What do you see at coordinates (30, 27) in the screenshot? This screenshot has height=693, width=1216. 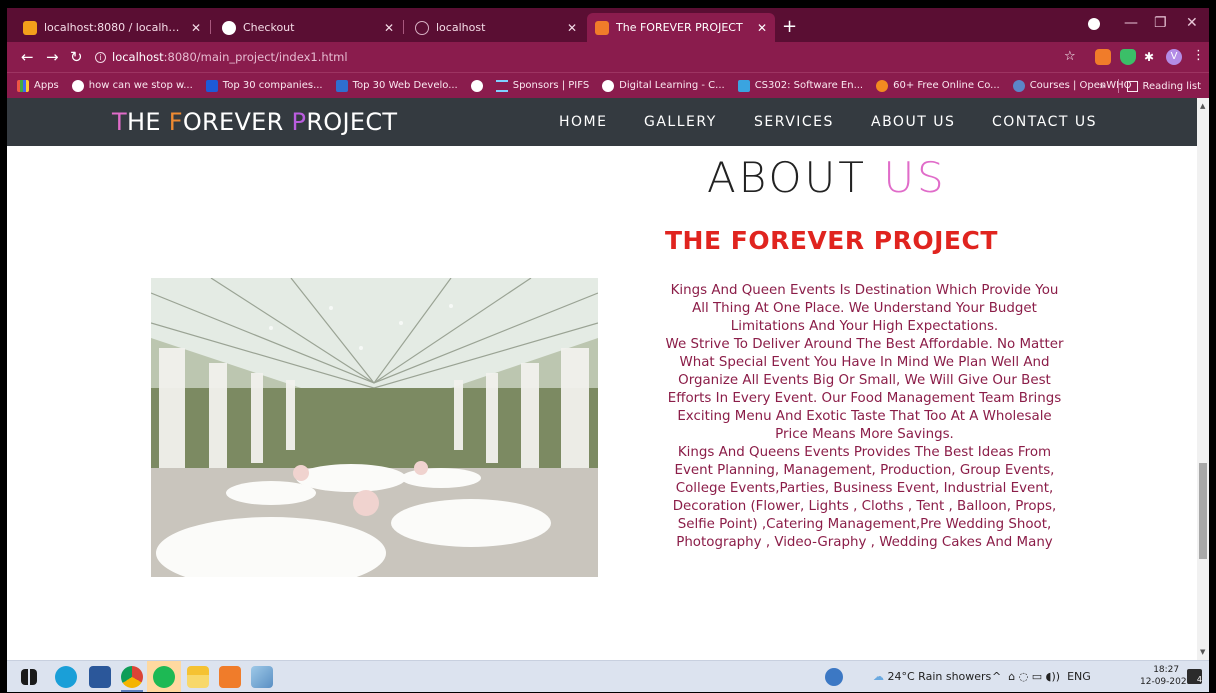 I see `phpmyadmin-icon` at bounding box center [30, 27].